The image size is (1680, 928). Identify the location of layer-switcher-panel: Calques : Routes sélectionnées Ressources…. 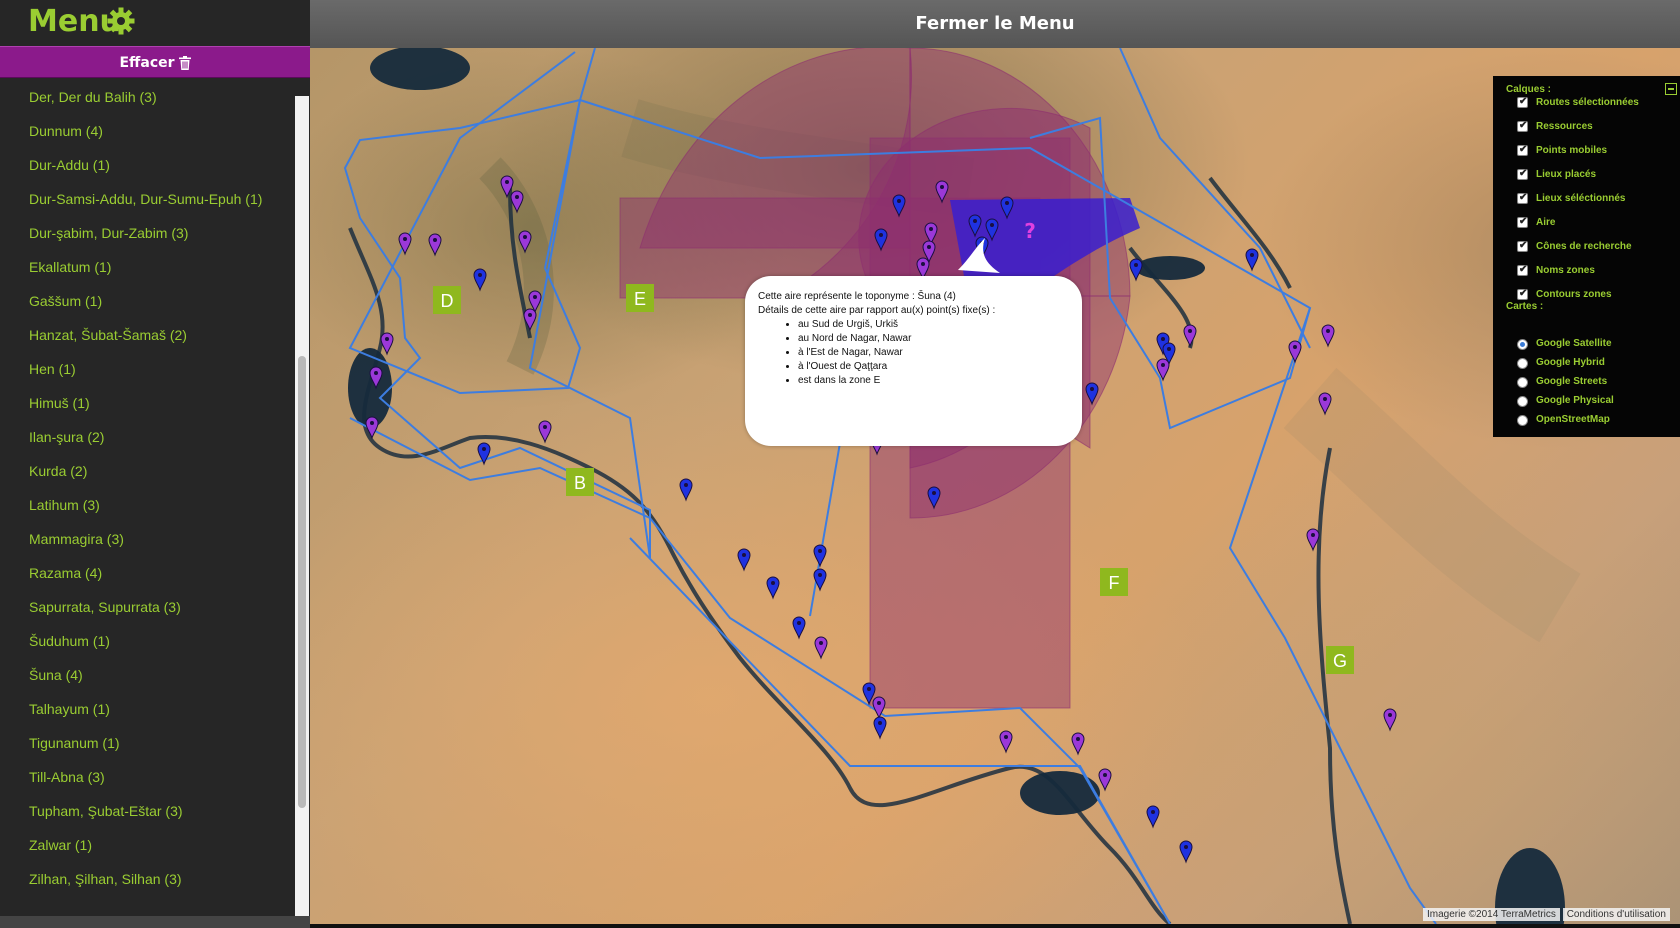
(1586, 256).